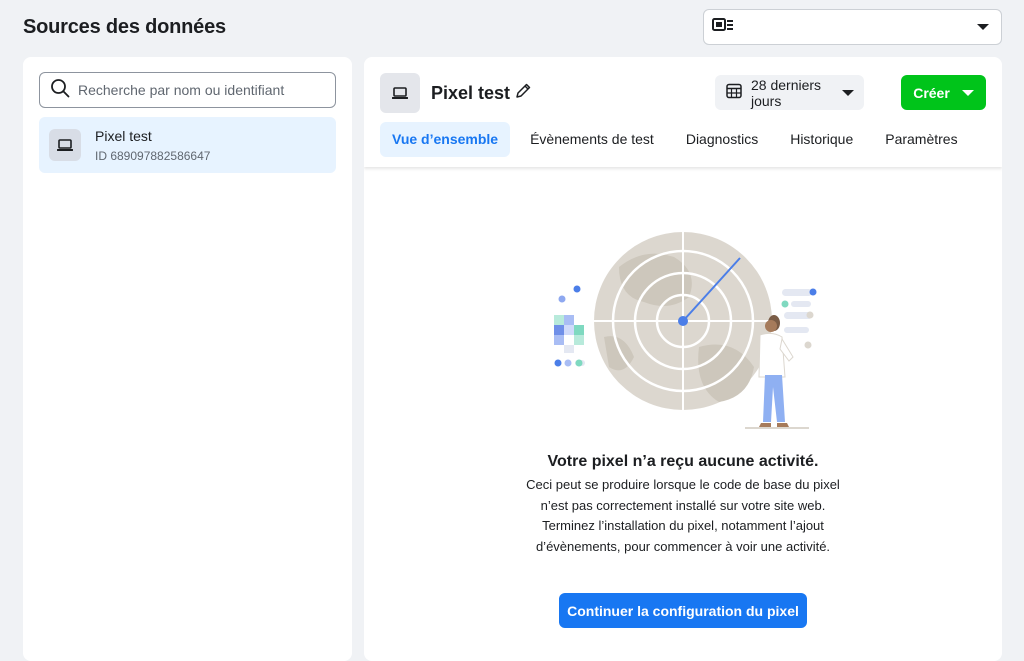 This screenshot has height=661, width=1024. I want to click on search-input, so click(206, 90).